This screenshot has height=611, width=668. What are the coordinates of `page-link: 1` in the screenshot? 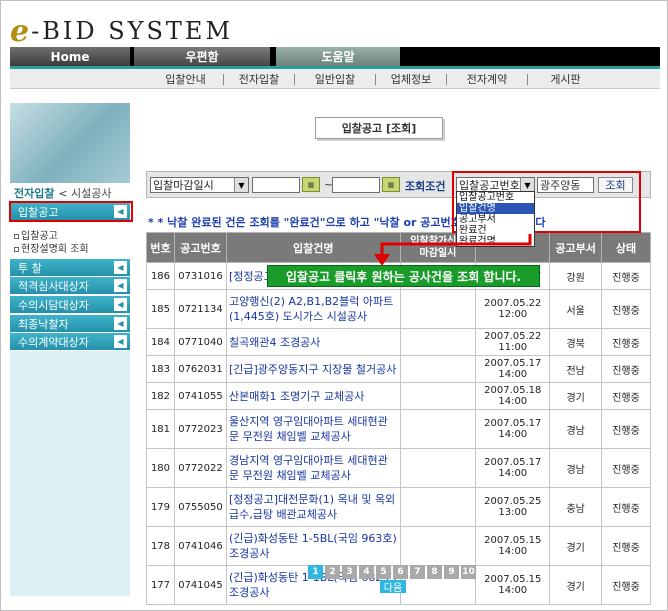 It's located at (315, 572).